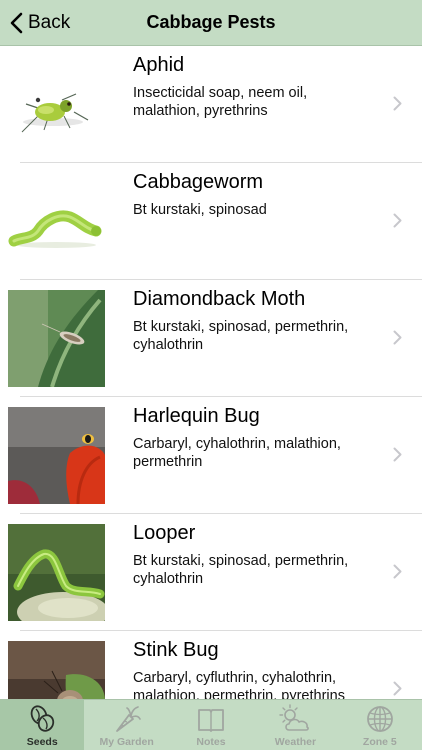 Image resolution: width=422 pixels, height=750 pixels. I want to click on notebook-icon, so click(211, 720).